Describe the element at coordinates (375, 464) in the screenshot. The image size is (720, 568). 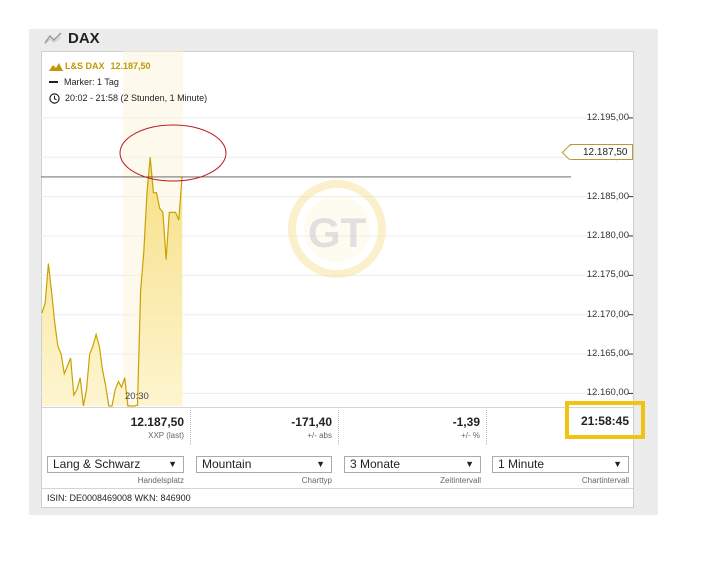
I see `select-zeitintervall-value: 3 Monate` at that location.